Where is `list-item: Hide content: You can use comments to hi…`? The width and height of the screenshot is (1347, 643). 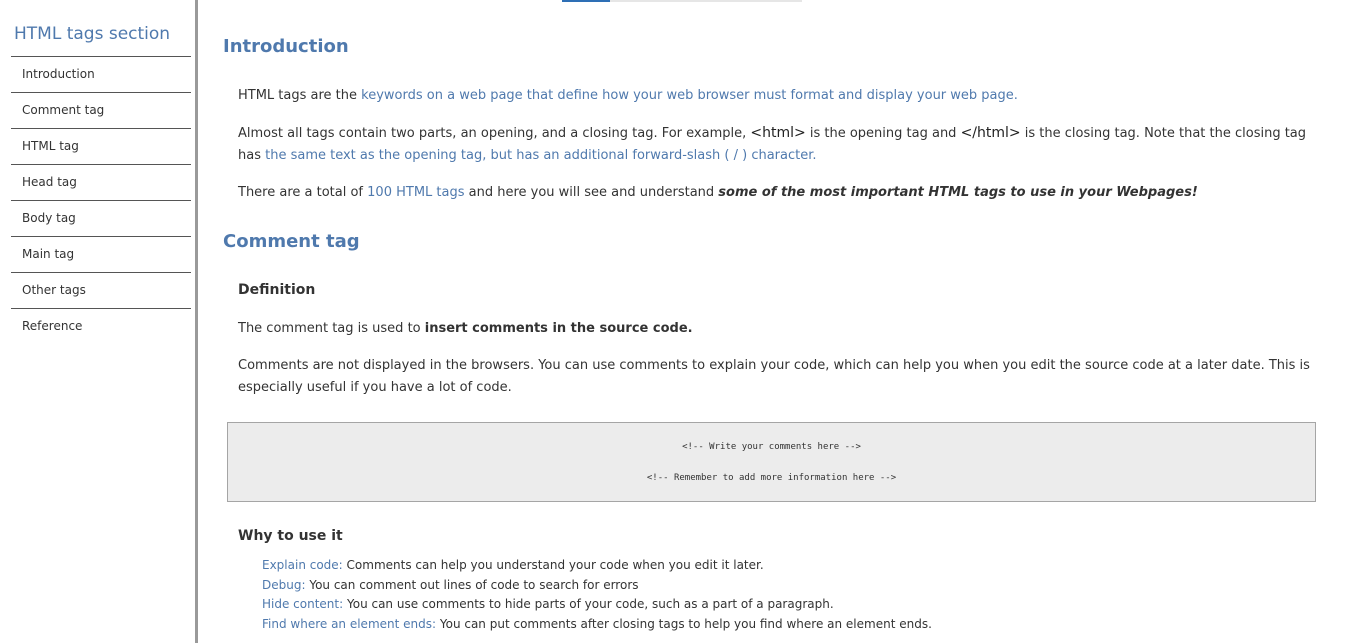 list-item: Hide content: You can use comments to hi… is located at coordinates (597, 605).